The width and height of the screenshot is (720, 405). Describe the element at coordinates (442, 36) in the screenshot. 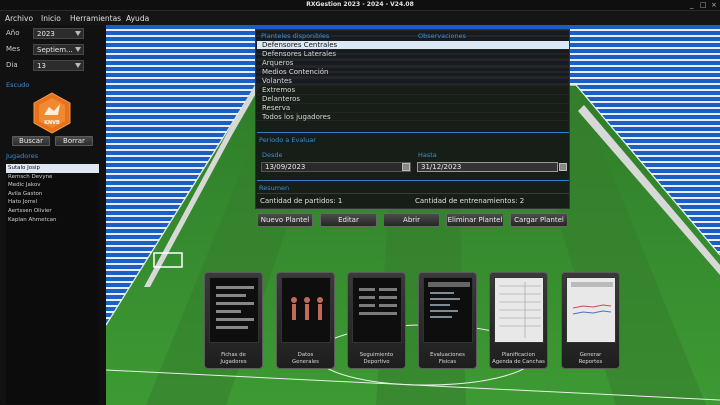

I see `observaciones-header: Observaciones` at that location.